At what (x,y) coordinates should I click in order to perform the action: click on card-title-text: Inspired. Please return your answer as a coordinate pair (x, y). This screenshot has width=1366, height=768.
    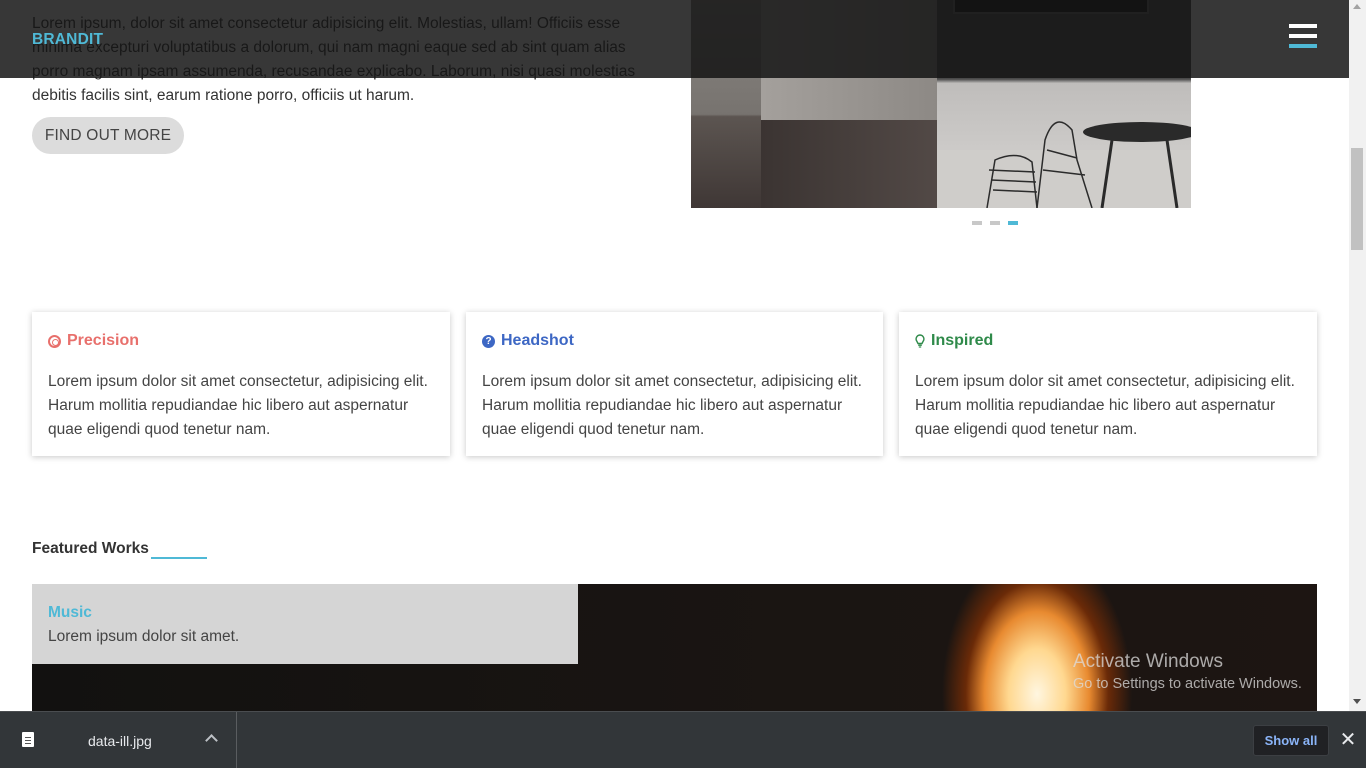
    Looking at the image, I should click on (962, 340).